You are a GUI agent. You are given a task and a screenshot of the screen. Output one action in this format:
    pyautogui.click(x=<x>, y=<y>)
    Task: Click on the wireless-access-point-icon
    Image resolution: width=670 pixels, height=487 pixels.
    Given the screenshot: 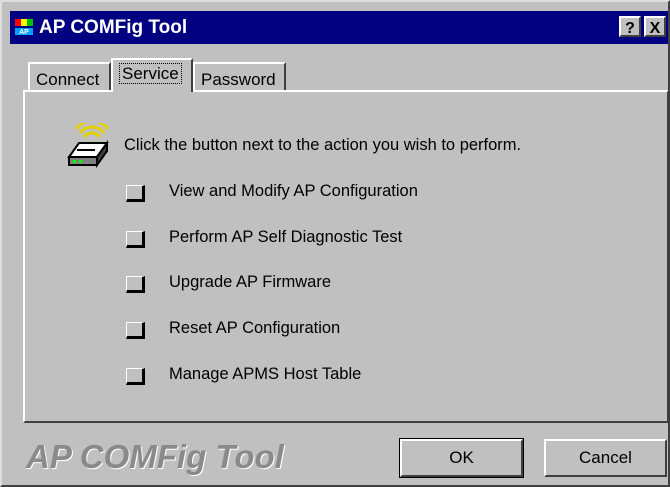 What is the action you would take?
    pyautogui.click(x=88, y=146)
    